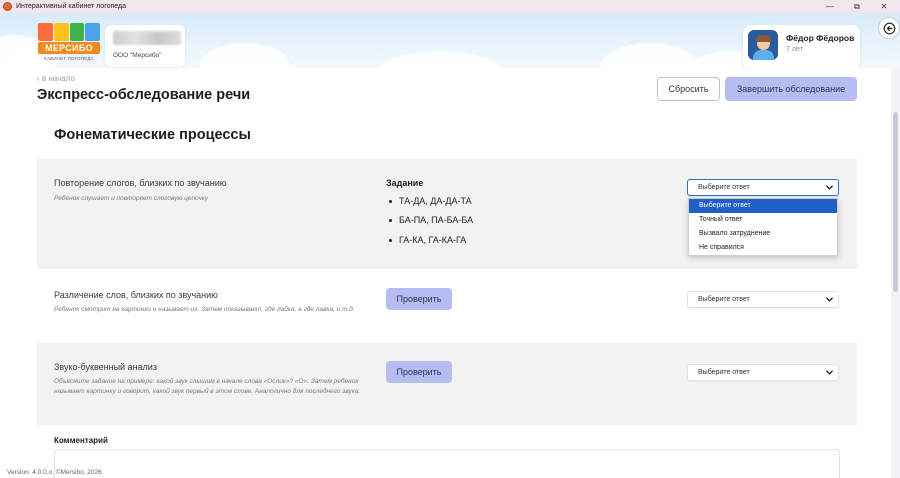 The width and height of the screenshot is (900, 478). I want to click on logo-blocks, so click(69, 32).